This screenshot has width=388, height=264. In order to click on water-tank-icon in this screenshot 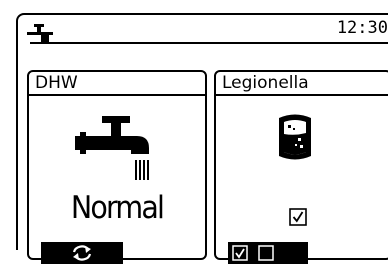, I will do `click(295, 137)`.